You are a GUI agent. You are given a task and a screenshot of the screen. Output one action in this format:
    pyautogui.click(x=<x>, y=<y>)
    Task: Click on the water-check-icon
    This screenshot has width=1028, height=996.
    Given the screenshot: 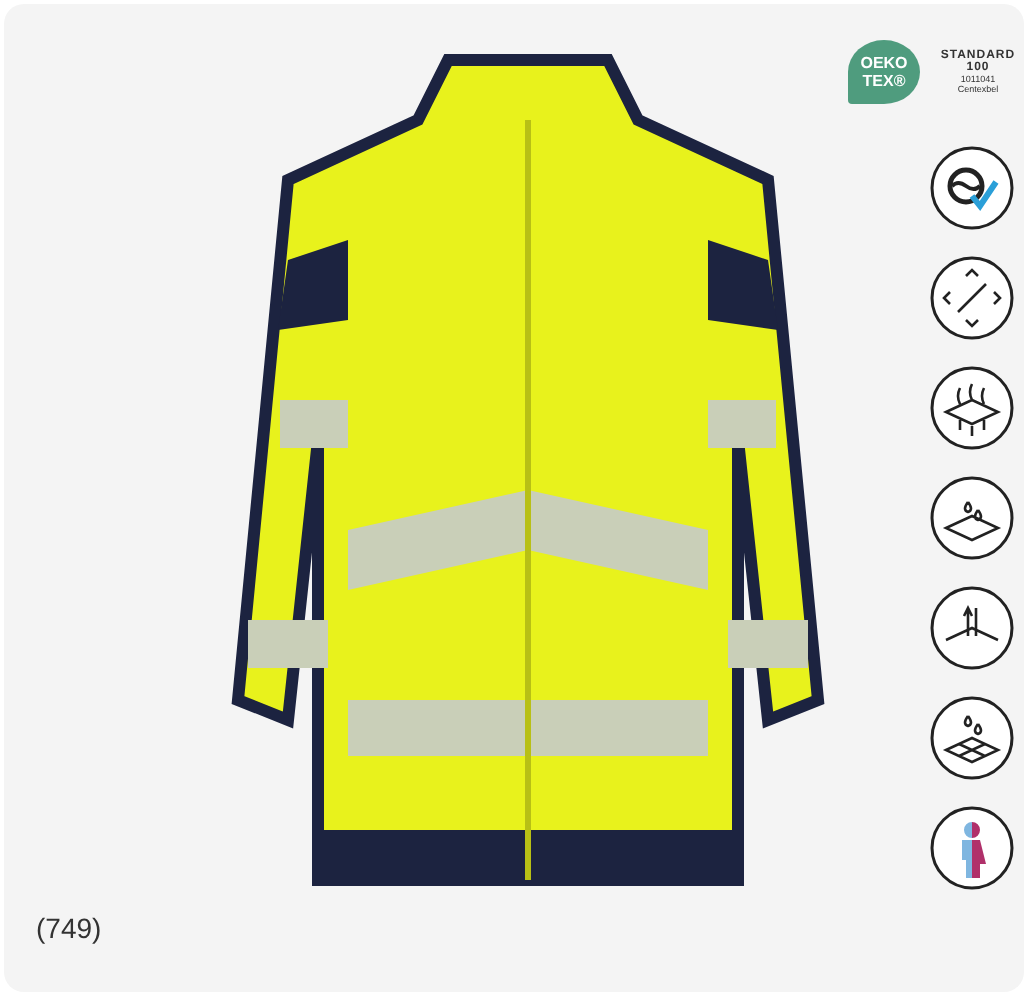 What is the action you would take?
    pyautogui.click(x=972, y=188)
    